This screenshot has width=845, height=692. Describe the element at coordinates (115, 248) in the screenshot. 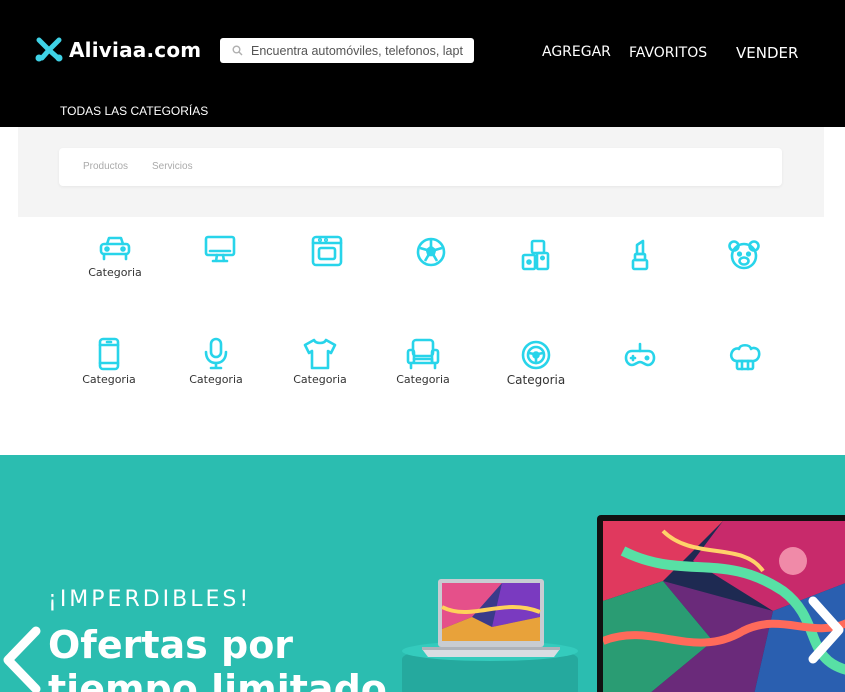

I see `car-icon` at that location.